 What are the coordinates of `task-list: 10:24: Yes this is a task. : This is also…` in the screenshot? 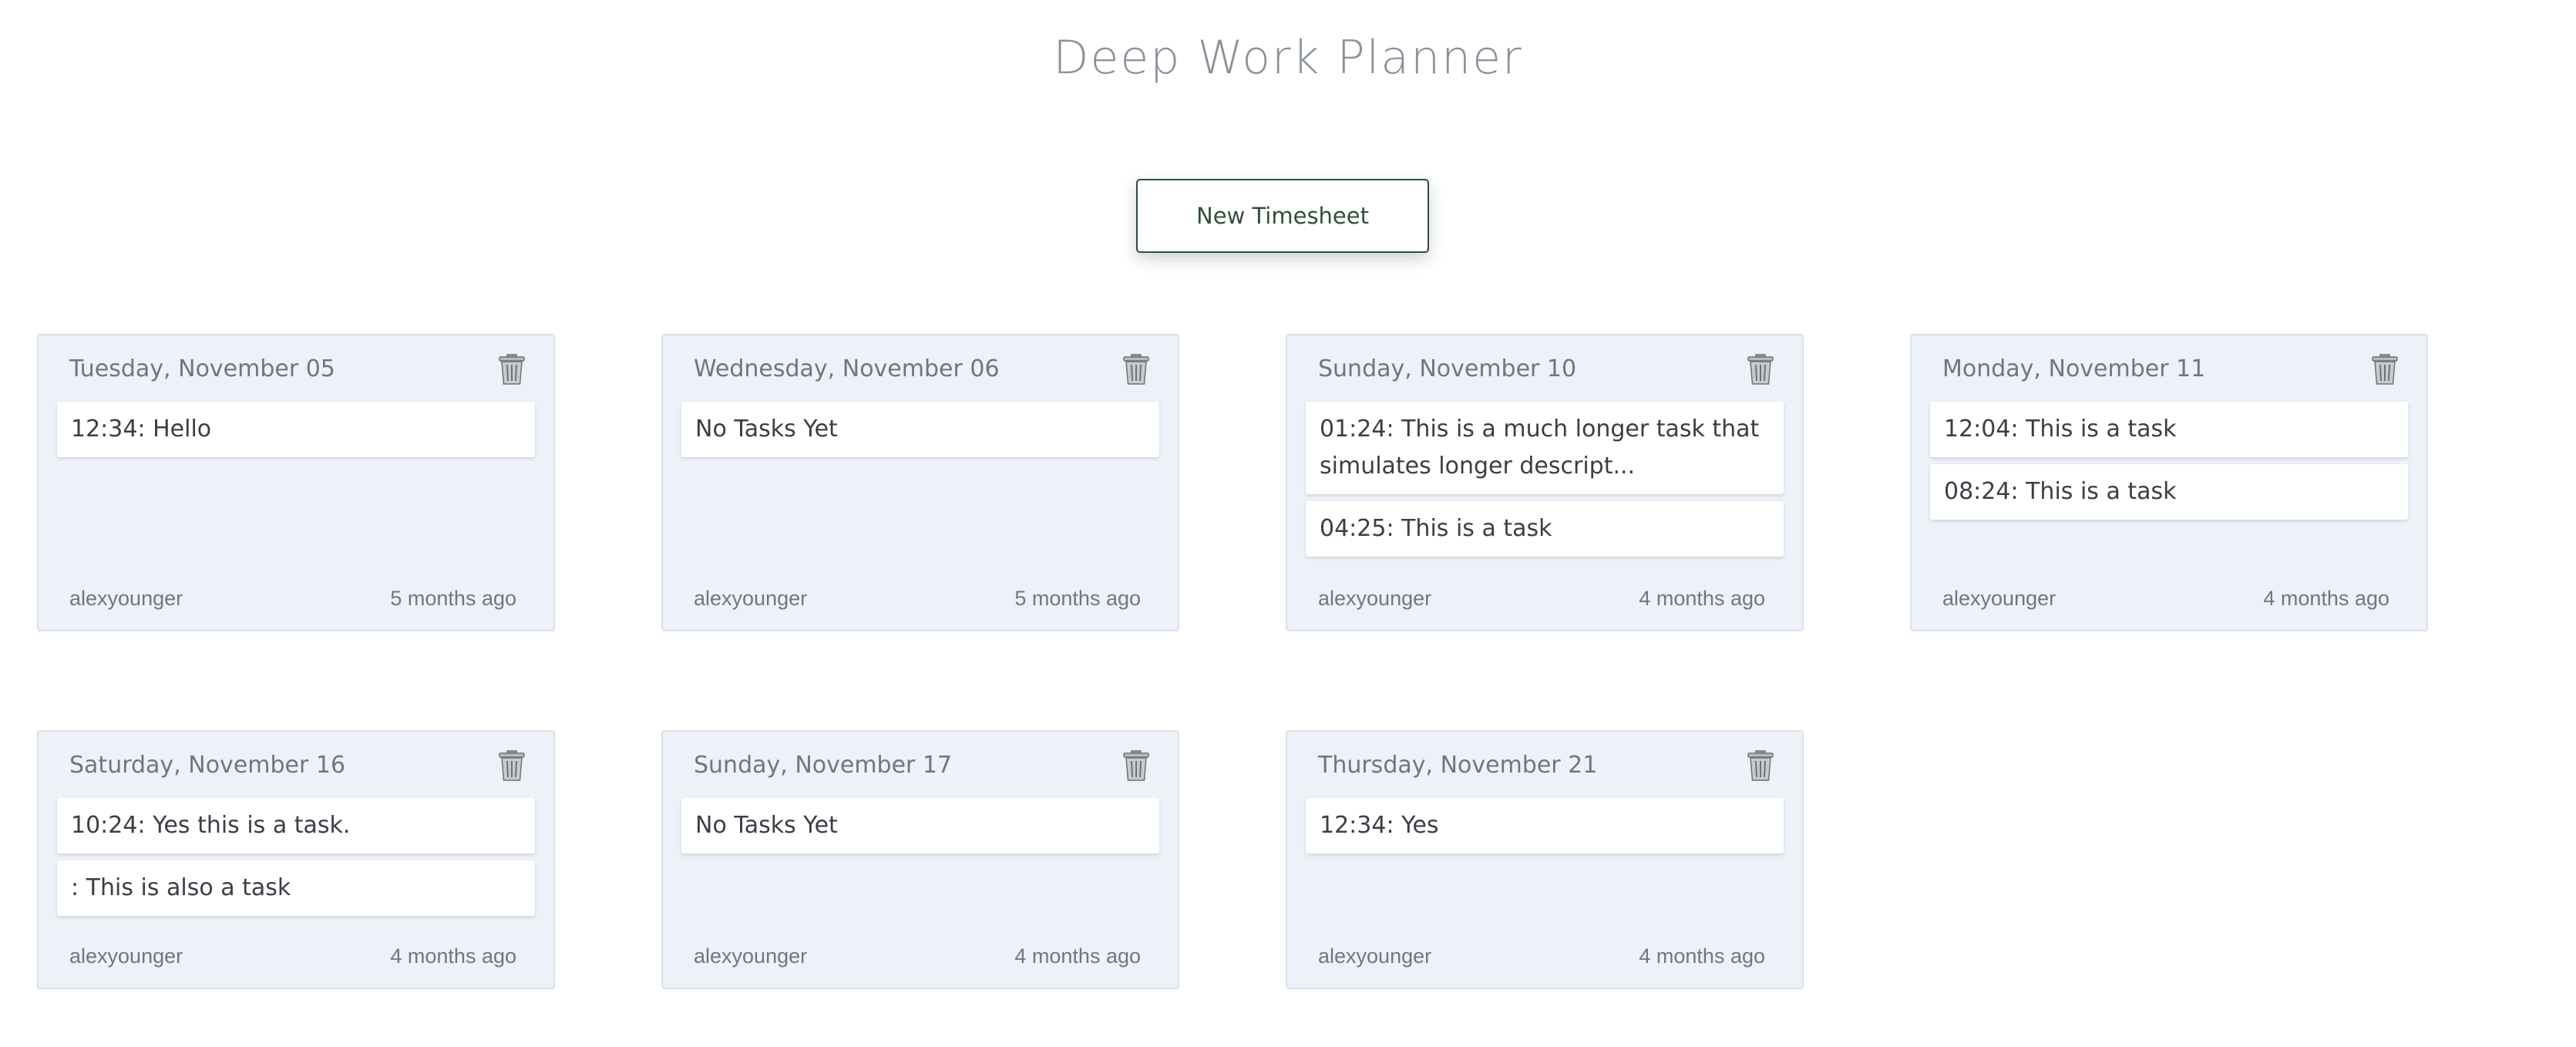 It's located at (296, 860).